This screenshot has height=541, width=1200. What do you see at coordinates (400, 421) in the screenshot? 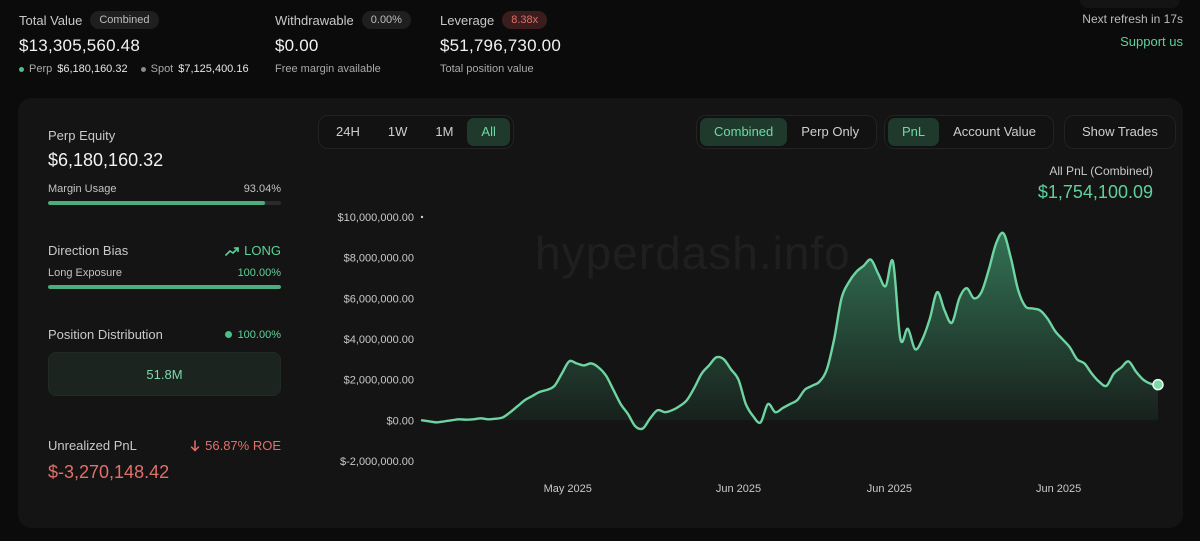
I see `y-tick-label: $0.00` at bounding box center [400, 421].